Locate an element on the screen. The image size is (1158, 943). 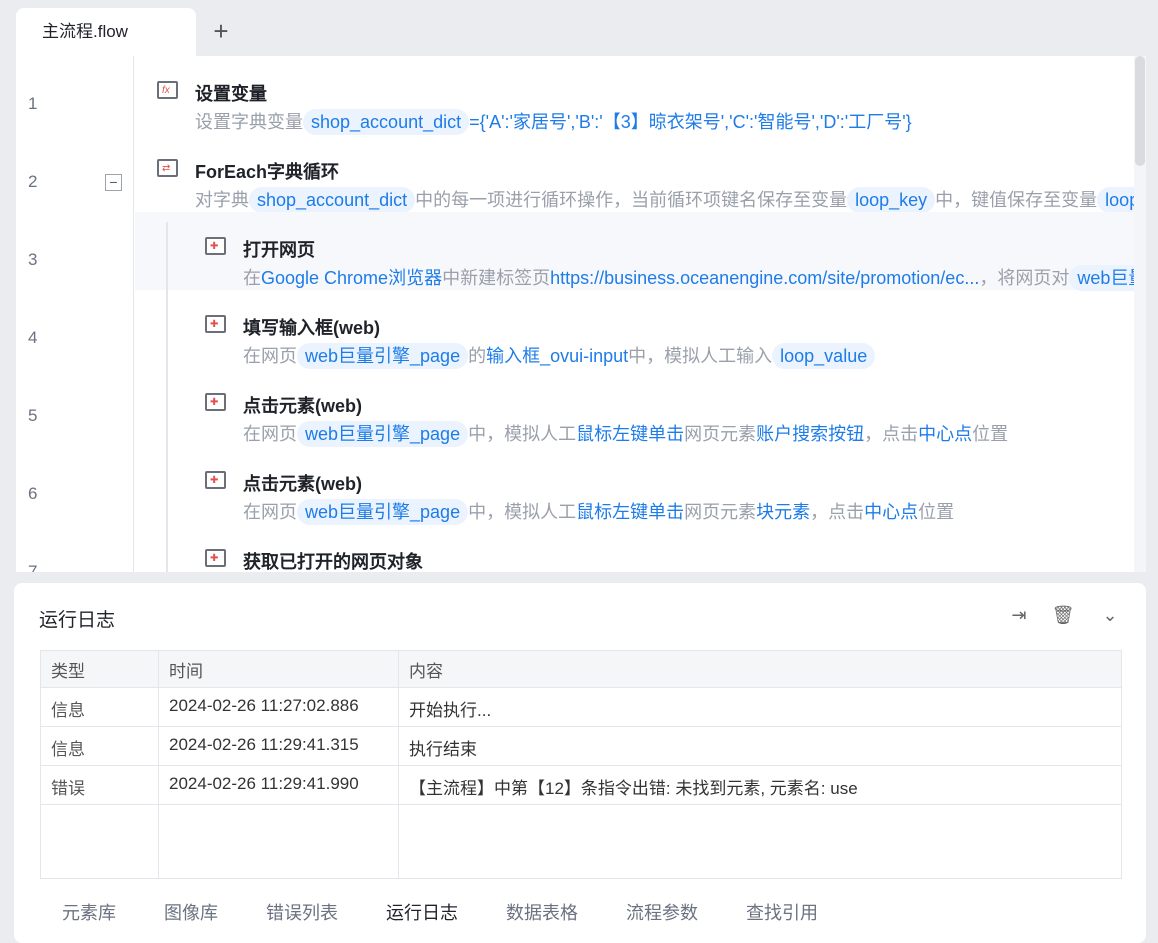
bottom-tab: 错误列表 is located at coordinates (302, 912).